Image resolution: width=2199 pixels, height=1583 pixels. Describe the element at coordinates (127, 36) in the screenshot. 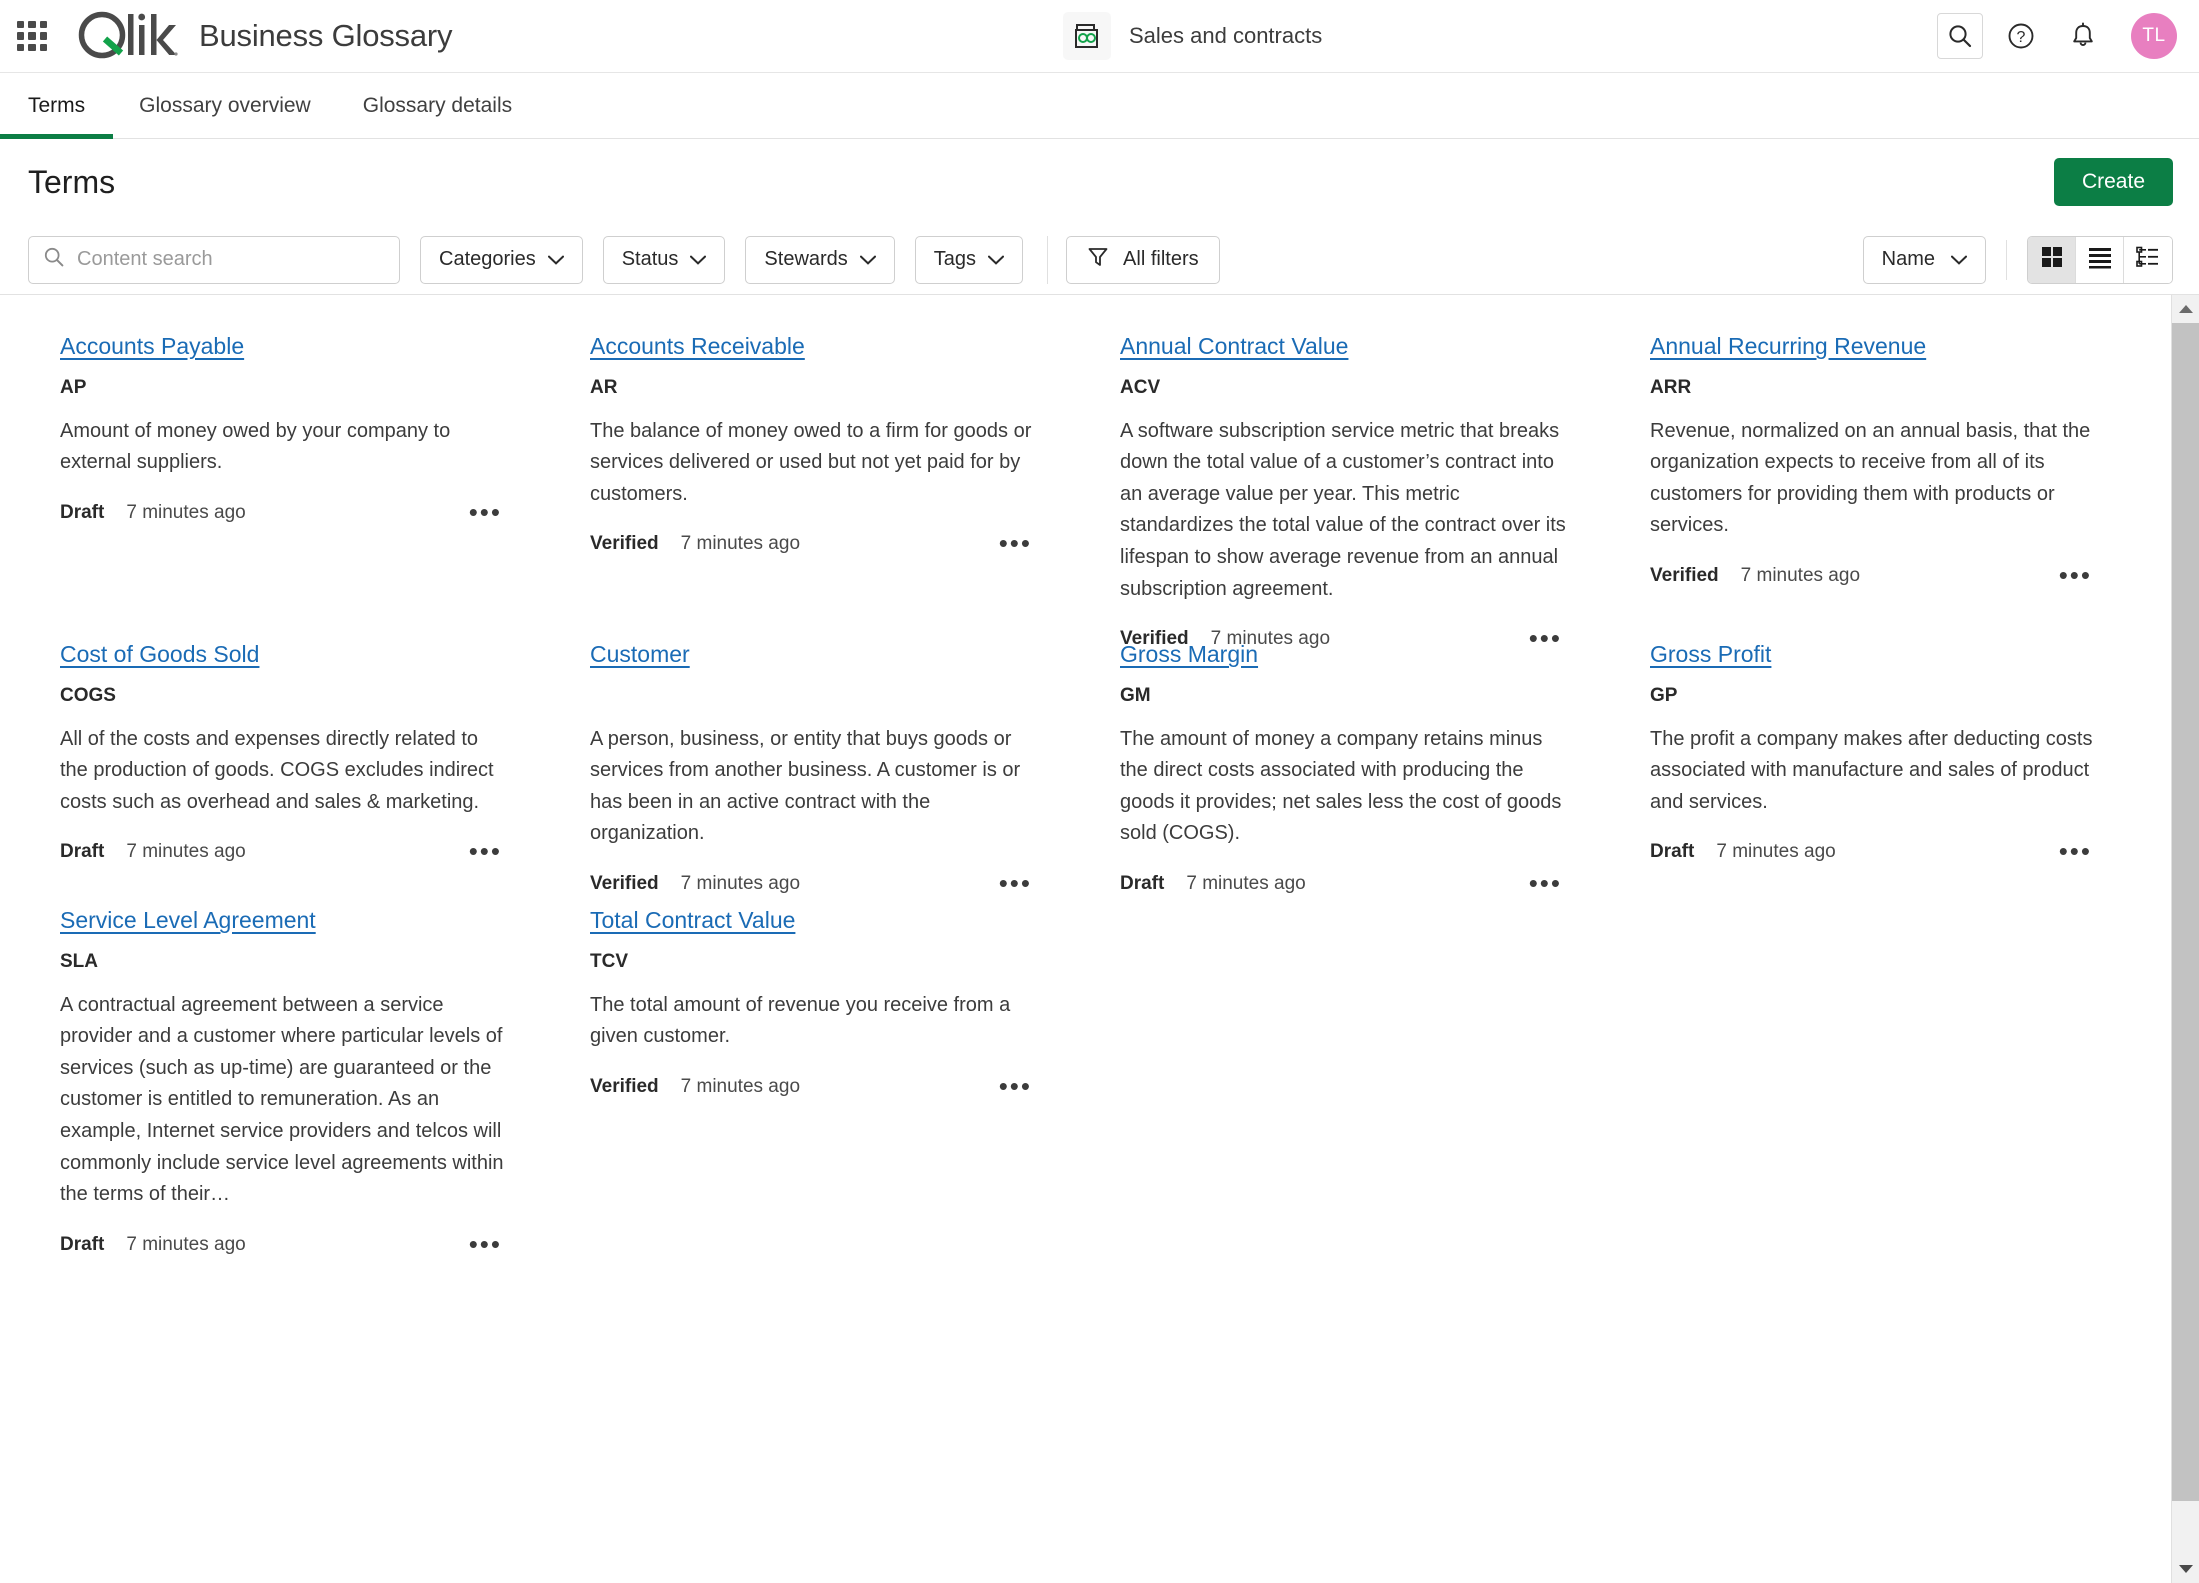

I see `qlik-logo` at that location.